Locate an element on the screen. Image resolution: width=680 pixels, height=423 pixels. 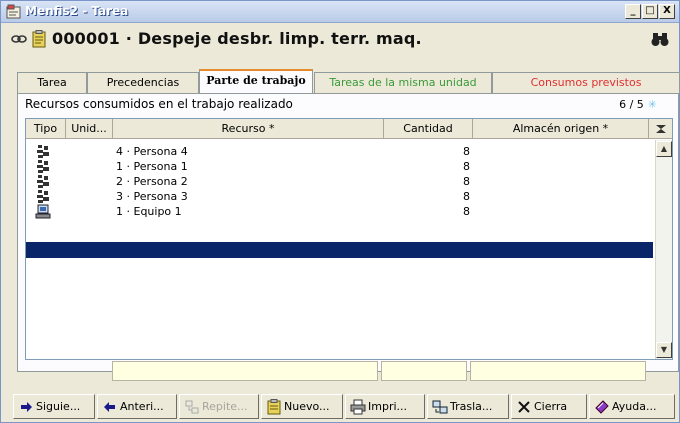
total-recurso-field is located at coordinates (245, 371).